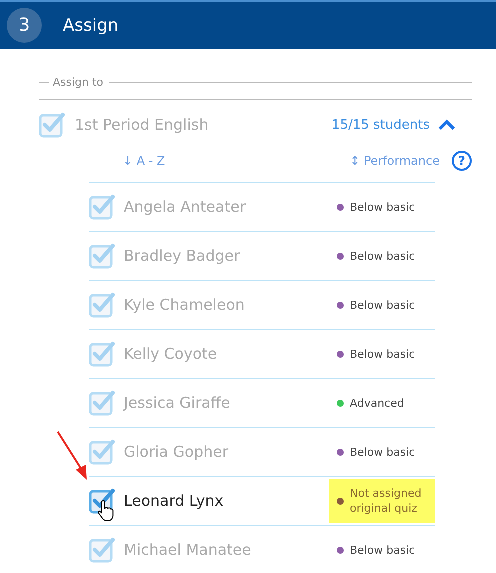 The width and height of the screenshot is (496, 573). I want to click on sort-performance-link: ↕ Performance, so click(395, 161).